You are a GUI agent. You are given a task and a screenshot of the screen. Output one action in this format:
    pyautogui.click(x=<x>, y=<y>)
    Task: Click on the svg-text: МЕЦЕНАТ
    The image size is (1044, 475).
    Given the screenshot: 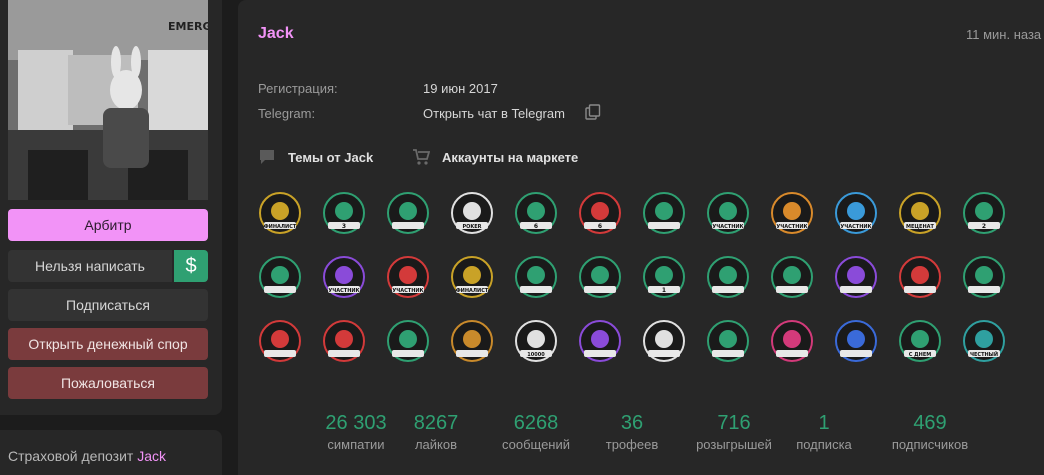 What is the action you would take?
    pyautogui.click(x=920, y=227)
    